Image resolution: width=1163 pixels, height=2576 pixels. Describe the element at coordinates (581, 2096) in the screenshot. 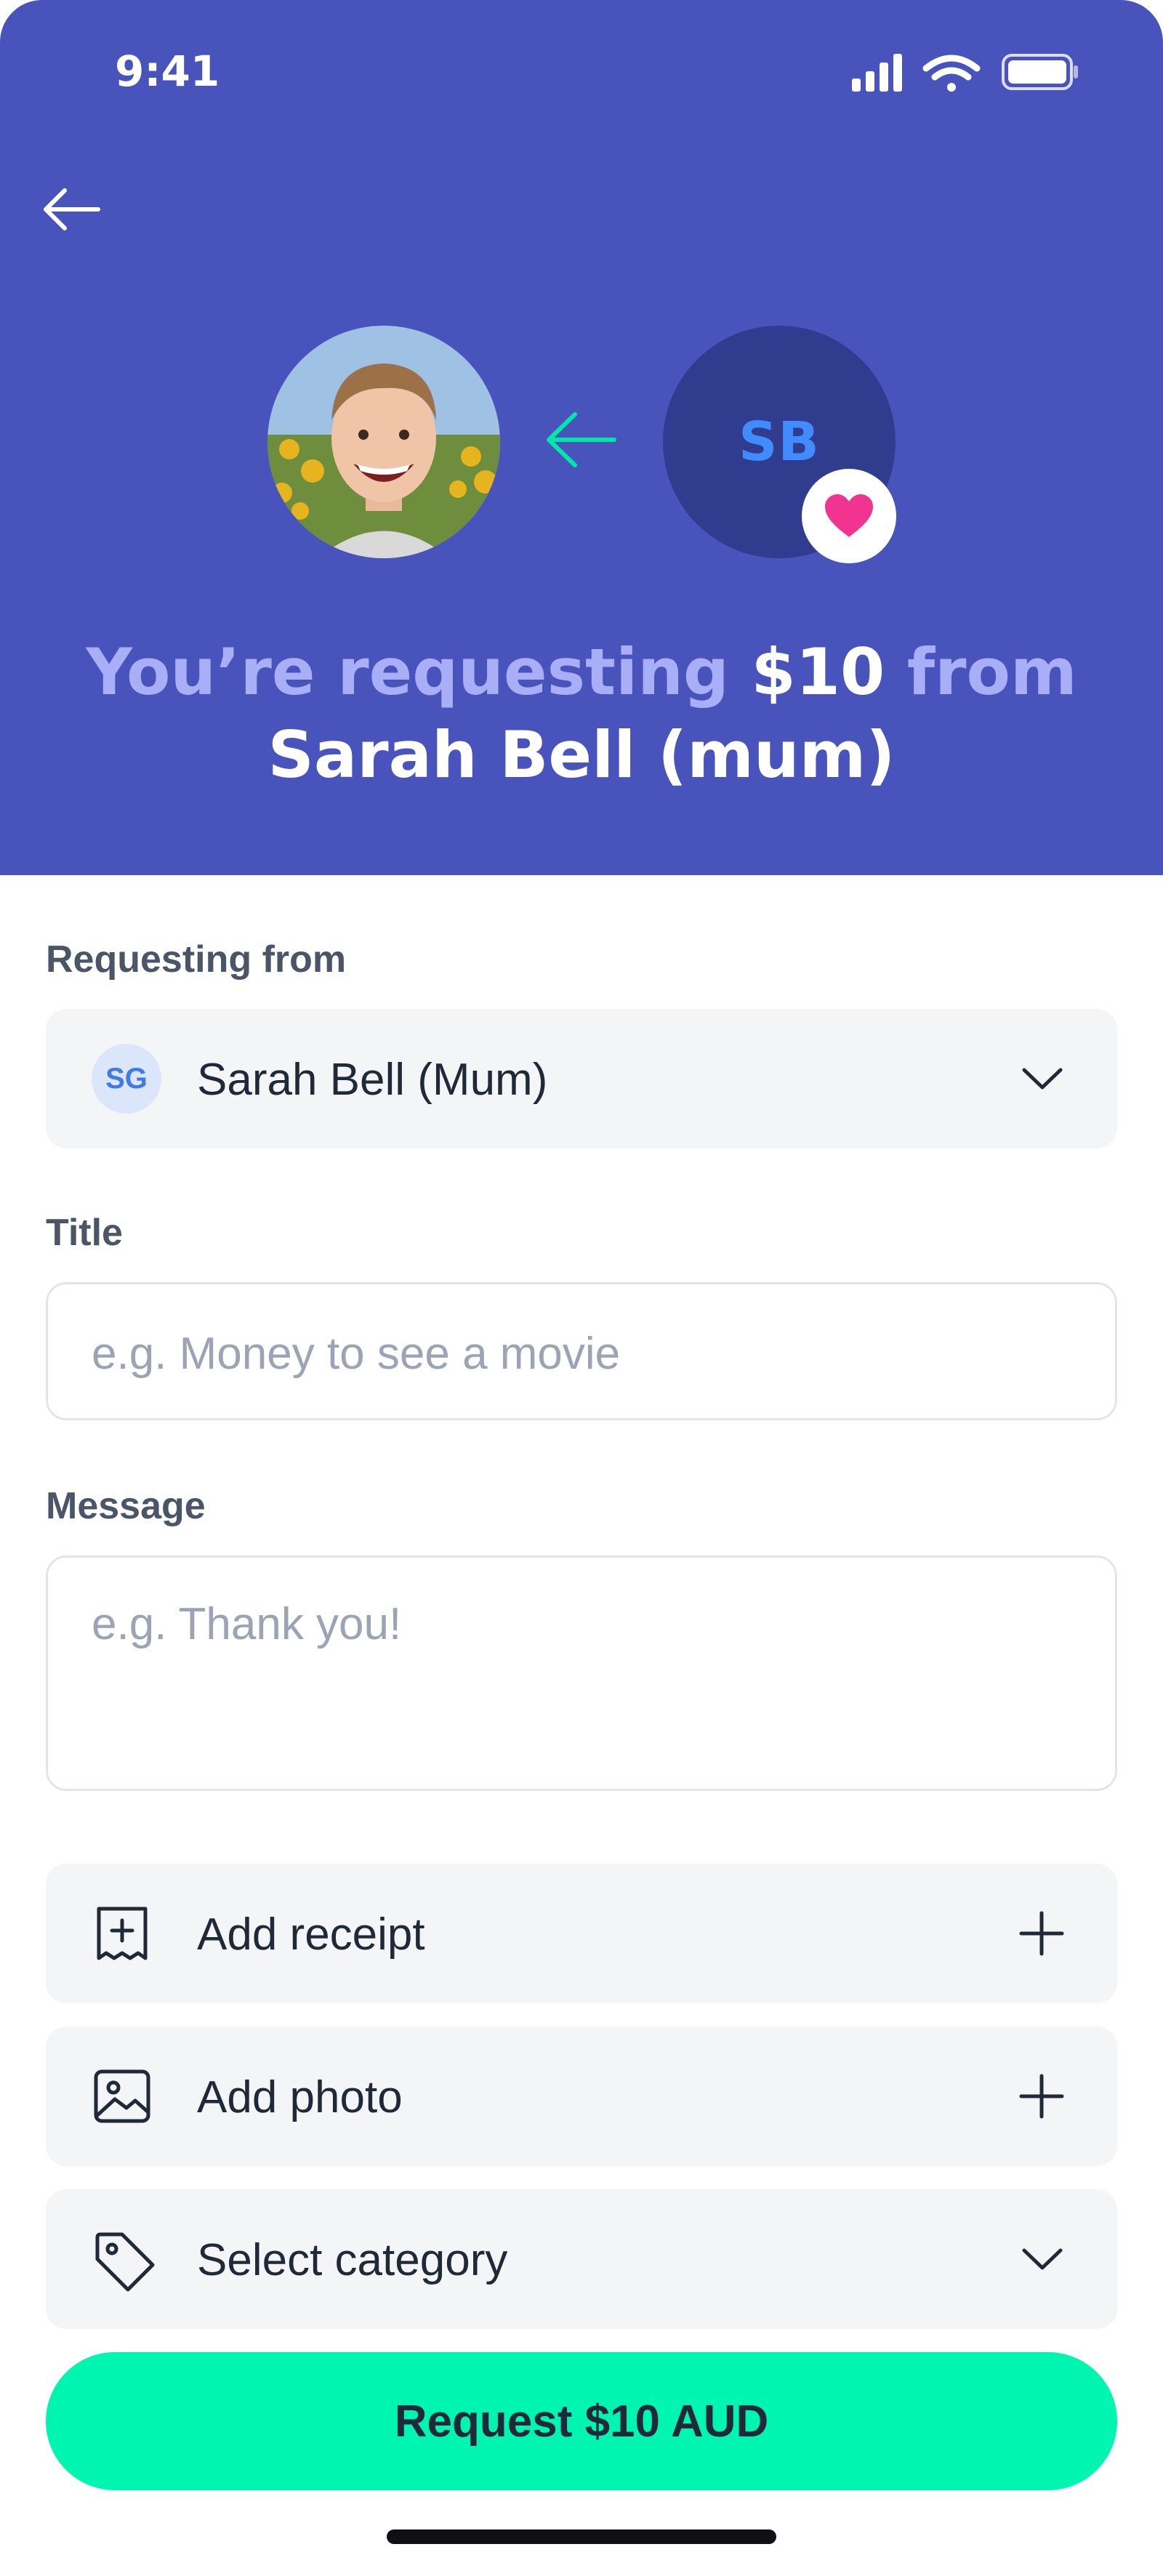

I see `add-photo-button: Add photo` at that location.